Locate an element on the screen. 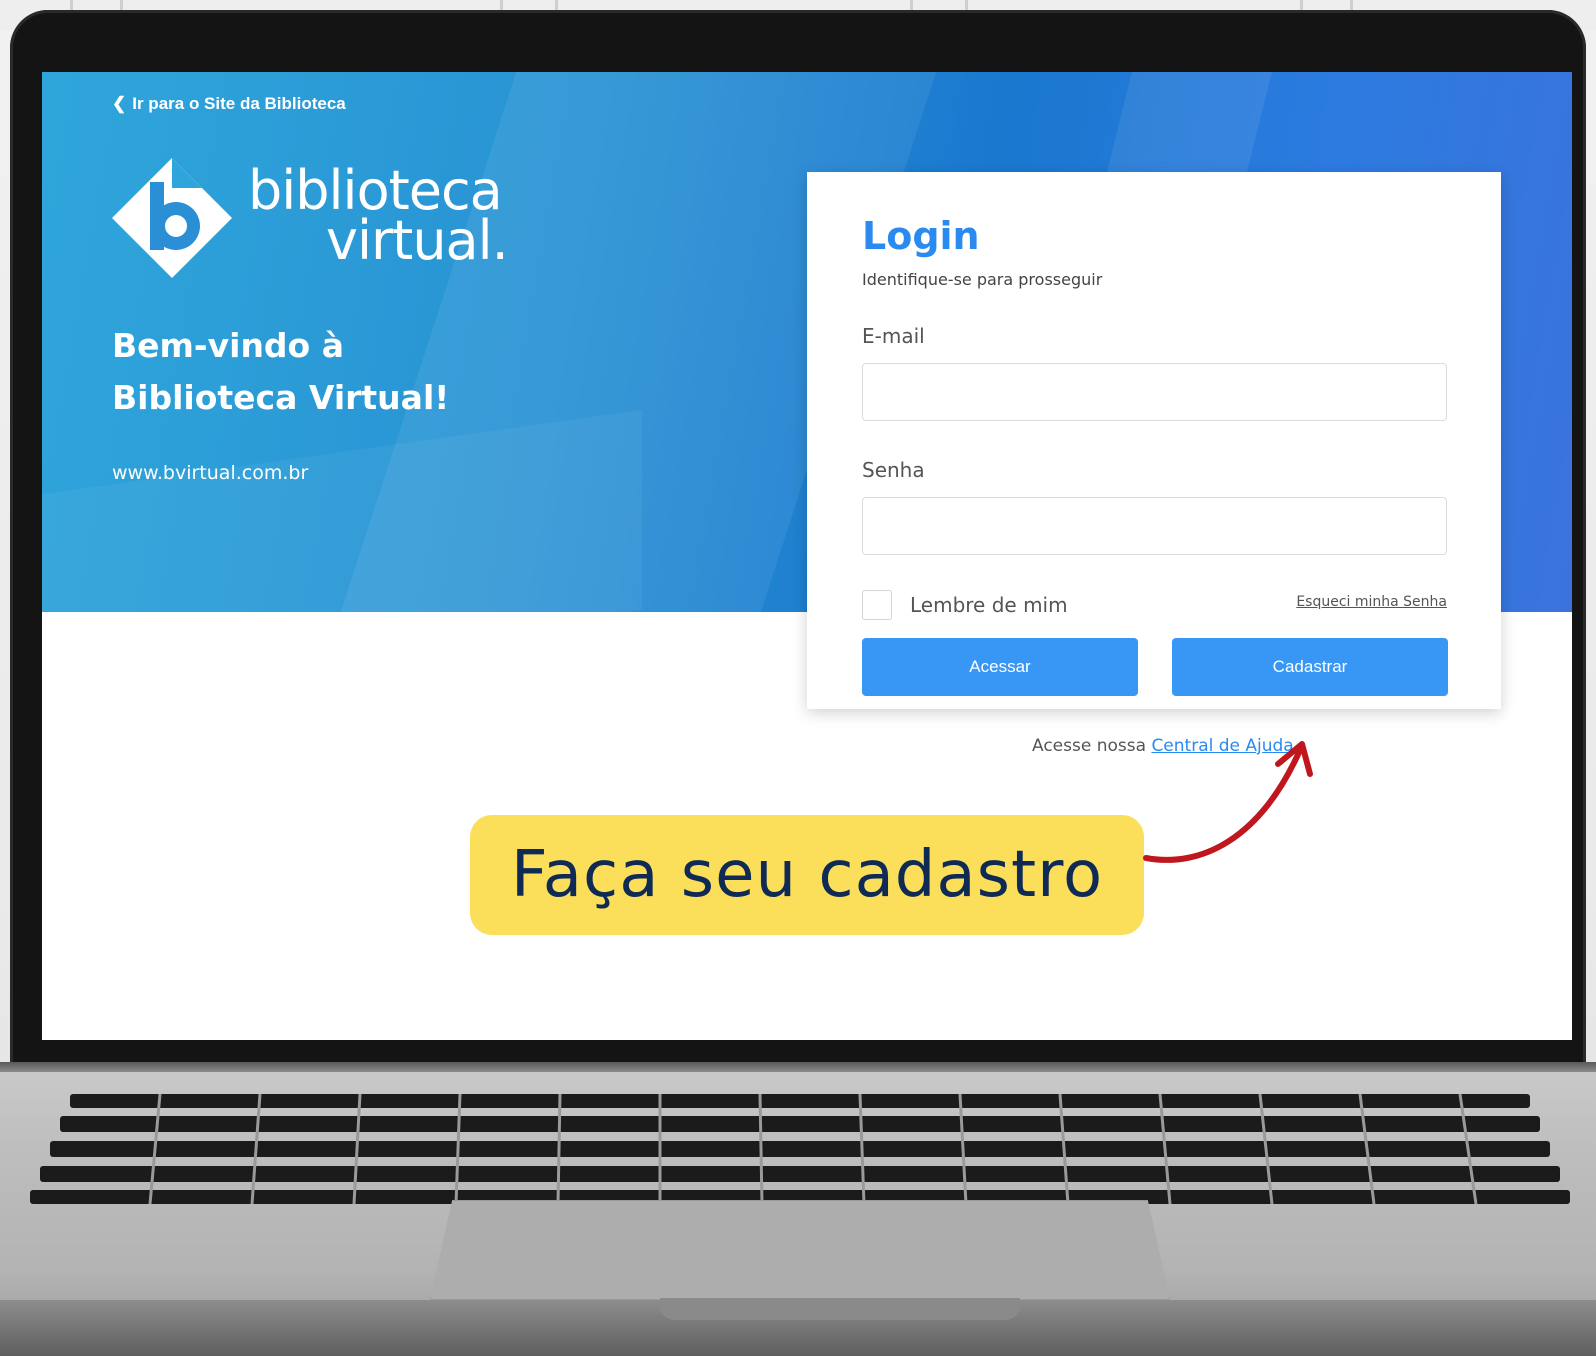  welcome-line2: Biblioteca Virtual! is located at coordinates (281, 397).